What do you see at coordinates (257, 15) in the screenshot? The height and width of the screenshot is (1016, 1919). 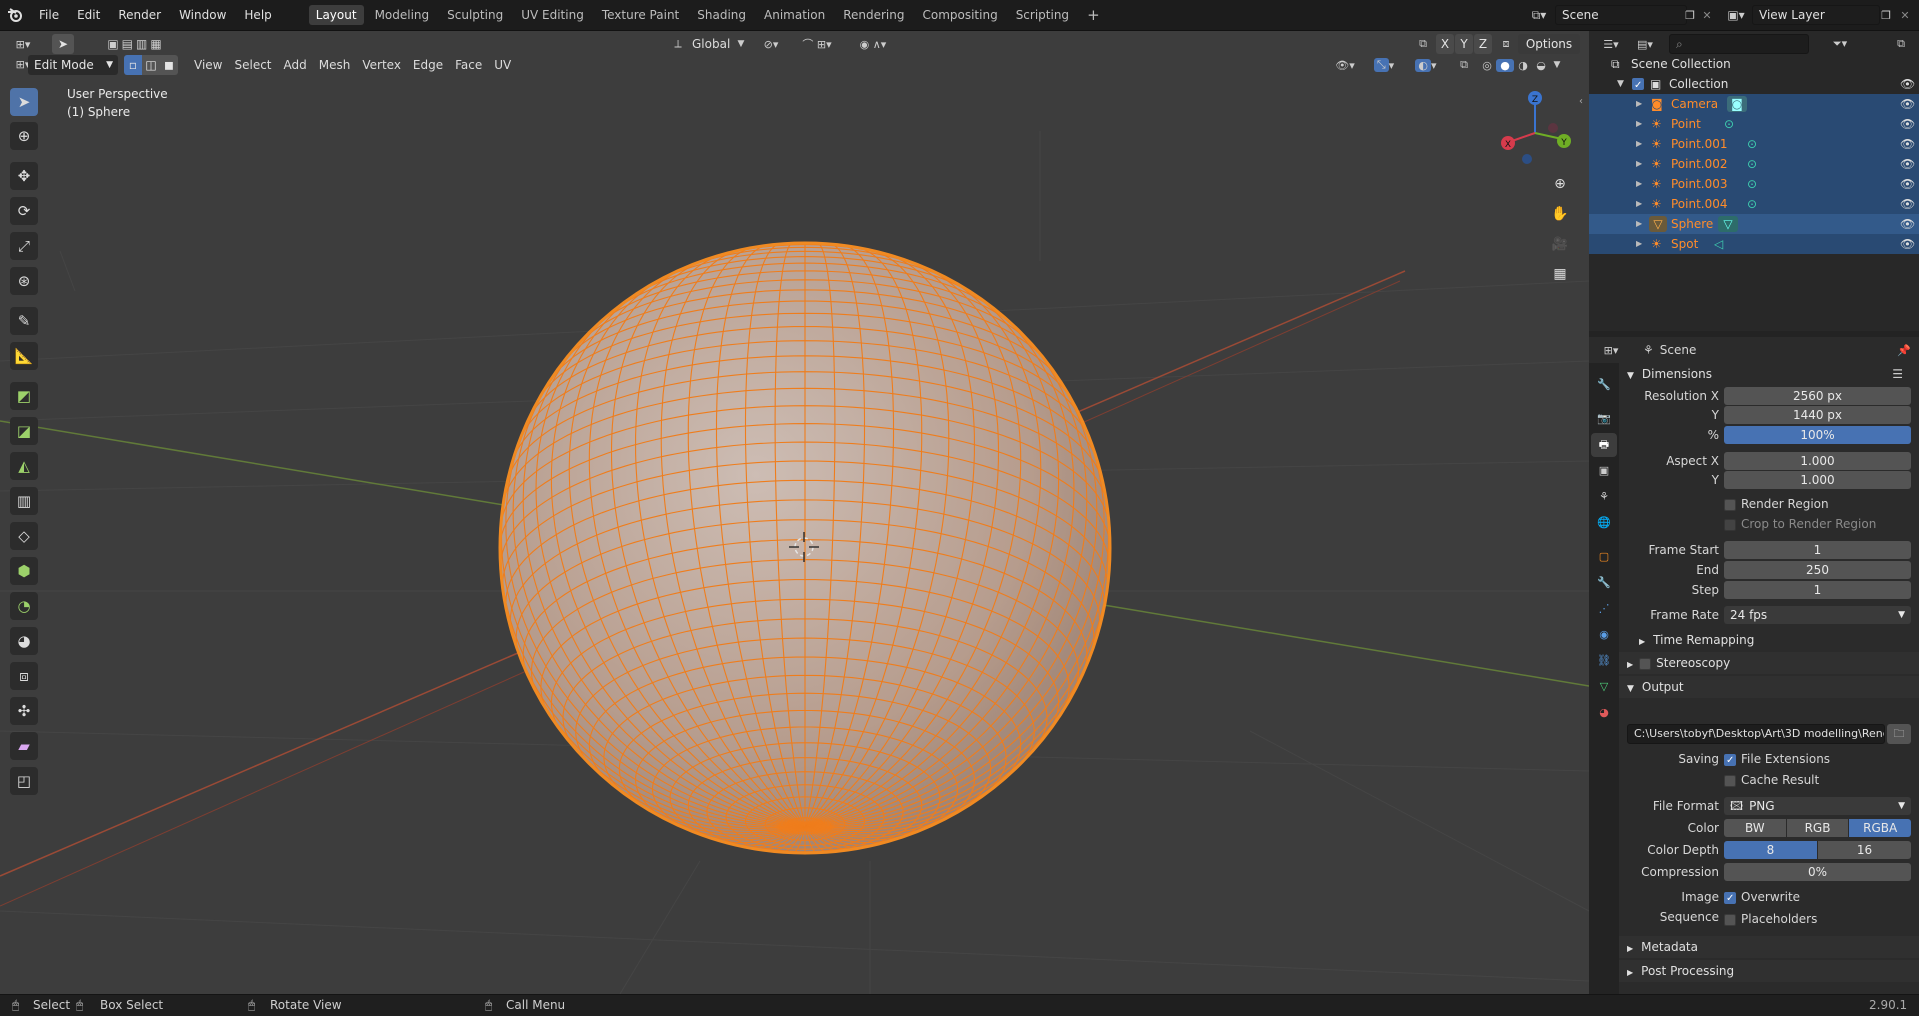 I see `menu-help: Help` at bounding box center [257, 15].